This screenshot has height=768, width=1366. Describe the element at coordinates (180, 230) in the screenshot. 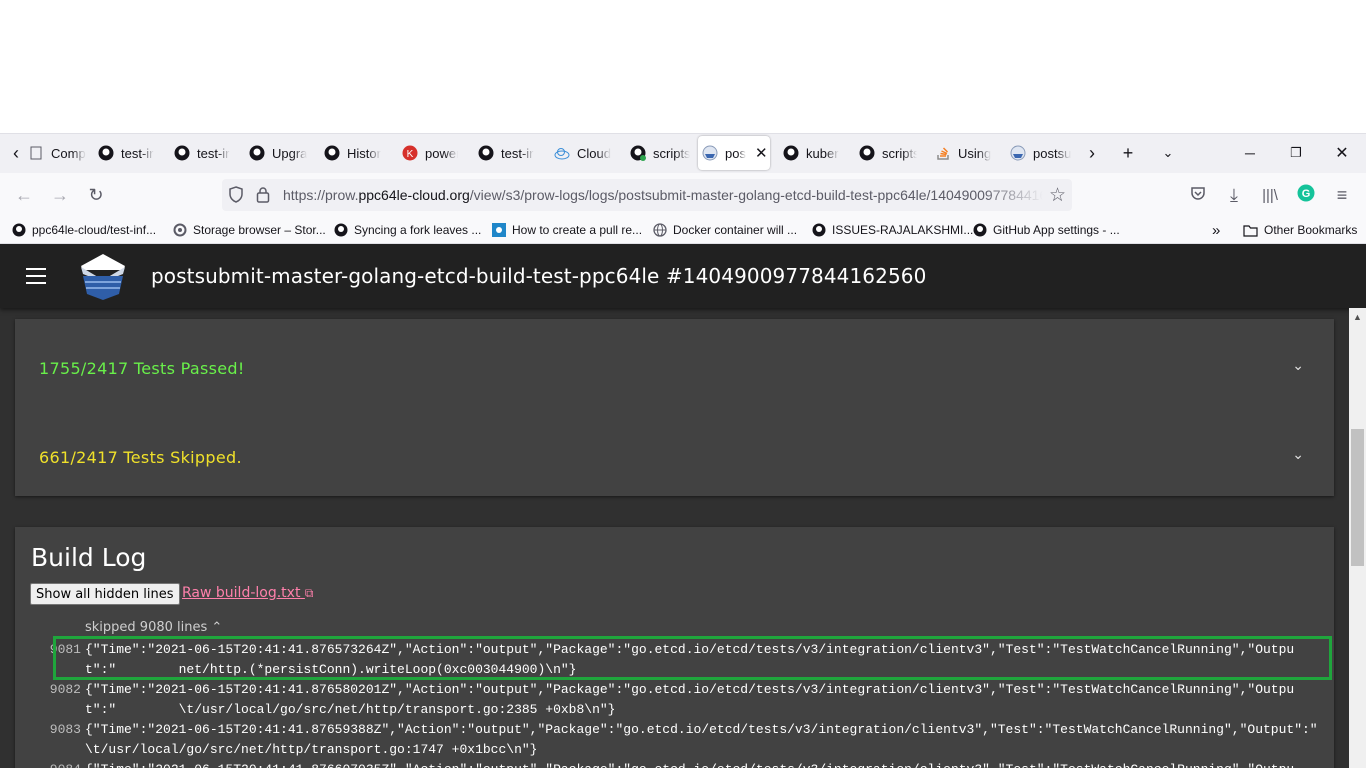

I see `gear-icon` at that location.